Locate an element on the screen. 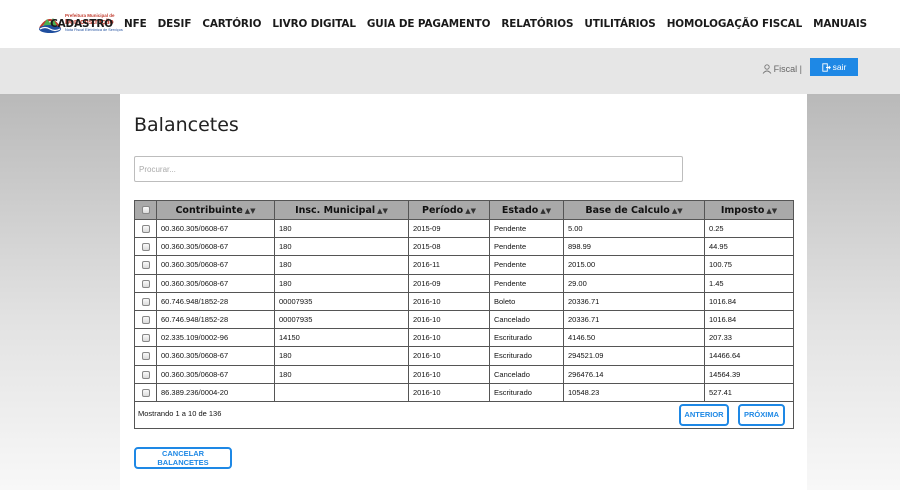 Image resolution: width=900 pixels, height=490 pixels. cell-estado: Boleto is located at coordinates (526, 301).